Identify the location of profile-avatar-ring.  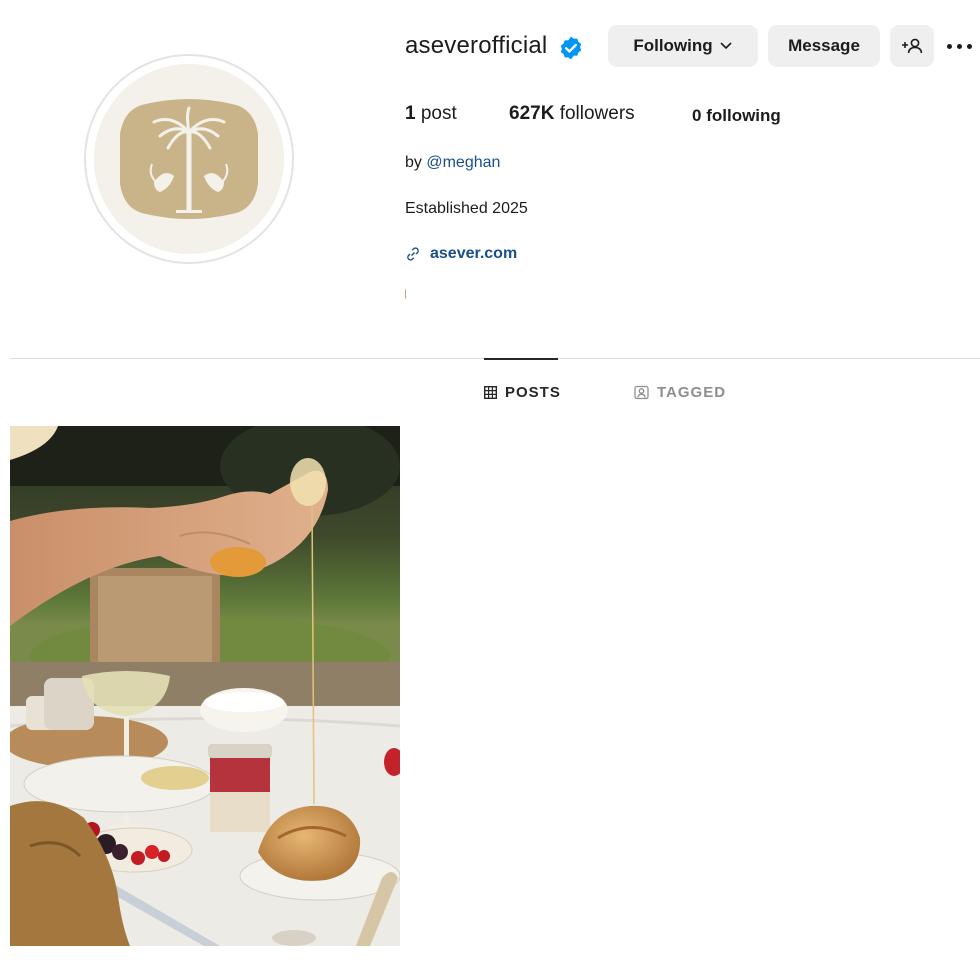
(189, 159).